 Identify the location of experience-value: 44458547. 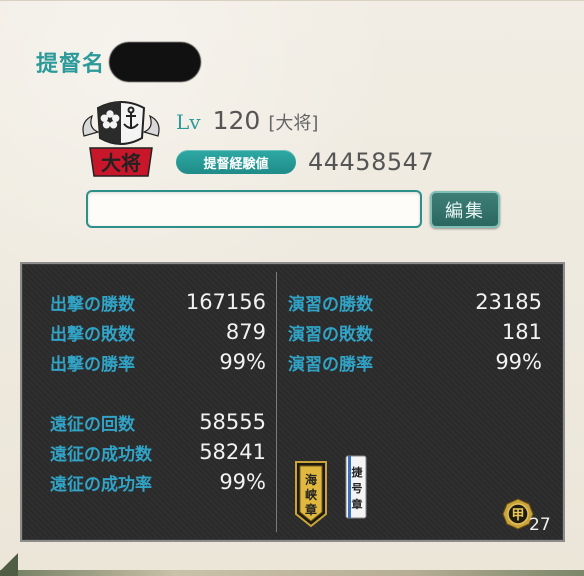
(371, 162).